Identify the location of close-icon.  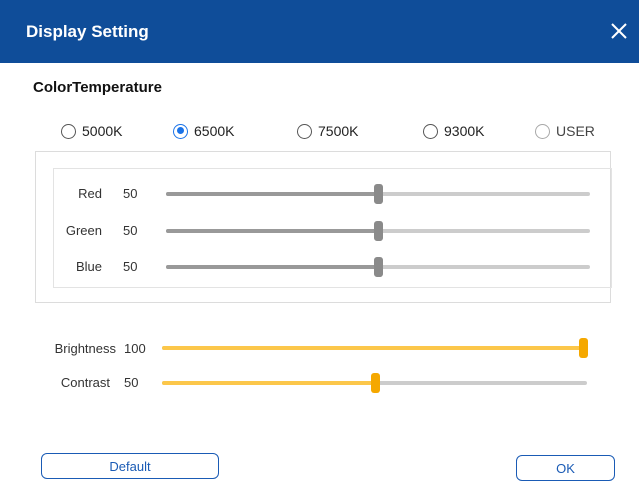
(619, 31).